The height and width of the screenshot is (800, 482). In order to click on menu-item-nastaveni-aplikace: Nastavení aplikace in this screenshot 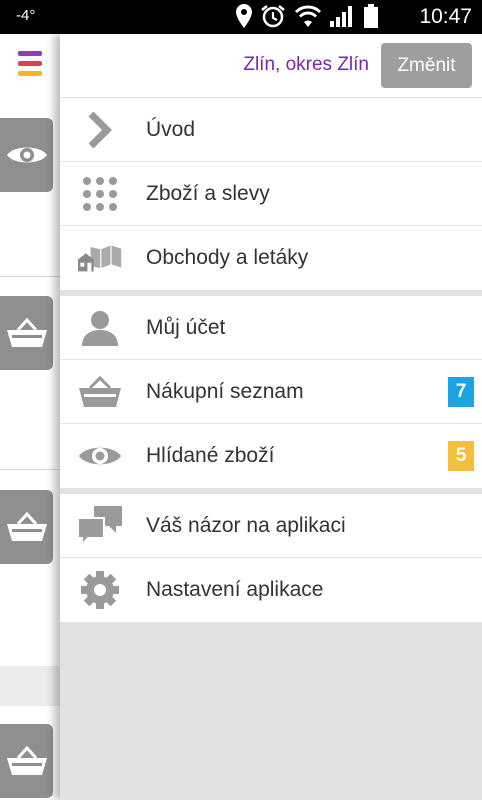, I will do `click(271, 590)`.